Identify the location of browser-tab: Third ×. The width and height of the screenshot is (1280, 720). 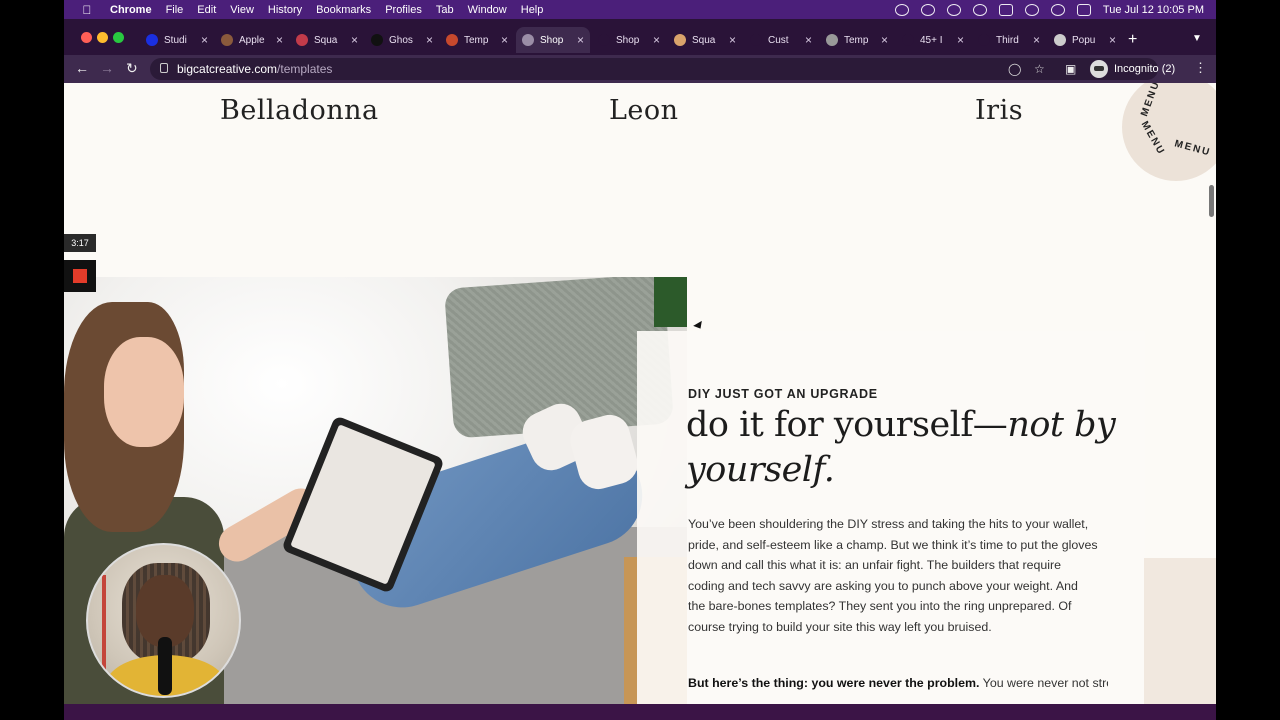
(1009, 40).